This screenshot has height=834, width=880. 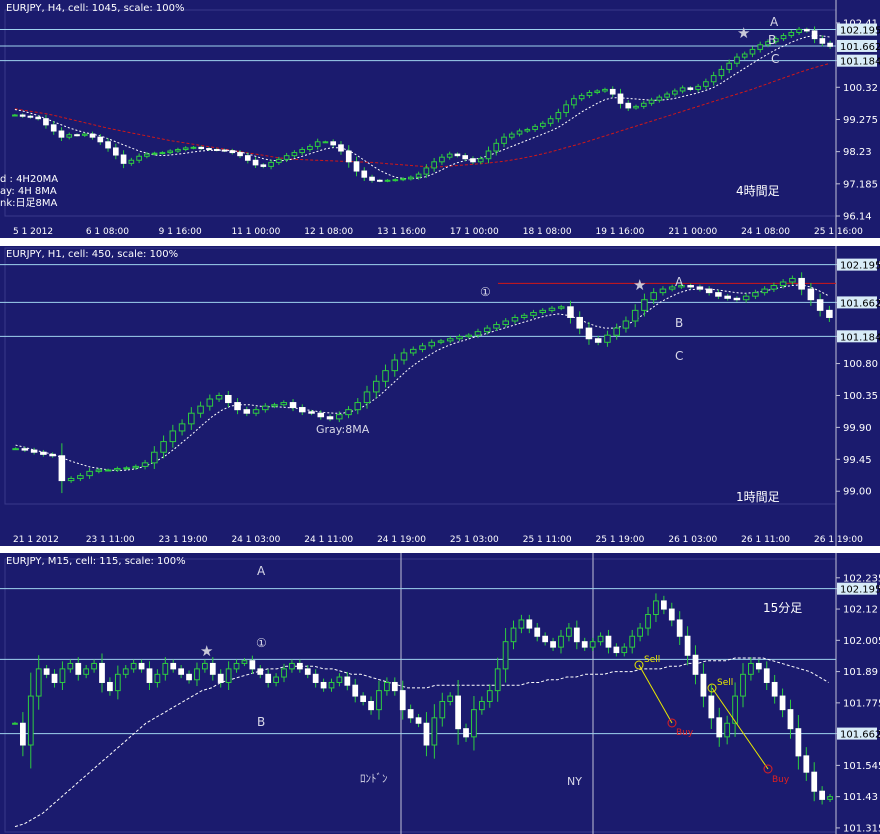 What do you see at coordinates (860, 120) in the screenshot?
I see `y-tick-label: 99.275` at bounding box center [860, 120].